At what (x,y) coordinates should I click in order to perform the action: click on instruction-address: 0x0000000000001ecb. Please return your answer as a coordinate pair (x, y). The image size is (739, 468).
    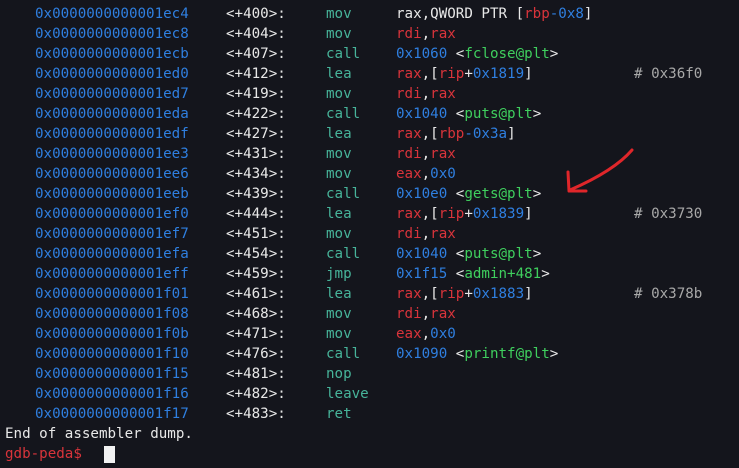
    Looking at the image, I should click on (112, 54).